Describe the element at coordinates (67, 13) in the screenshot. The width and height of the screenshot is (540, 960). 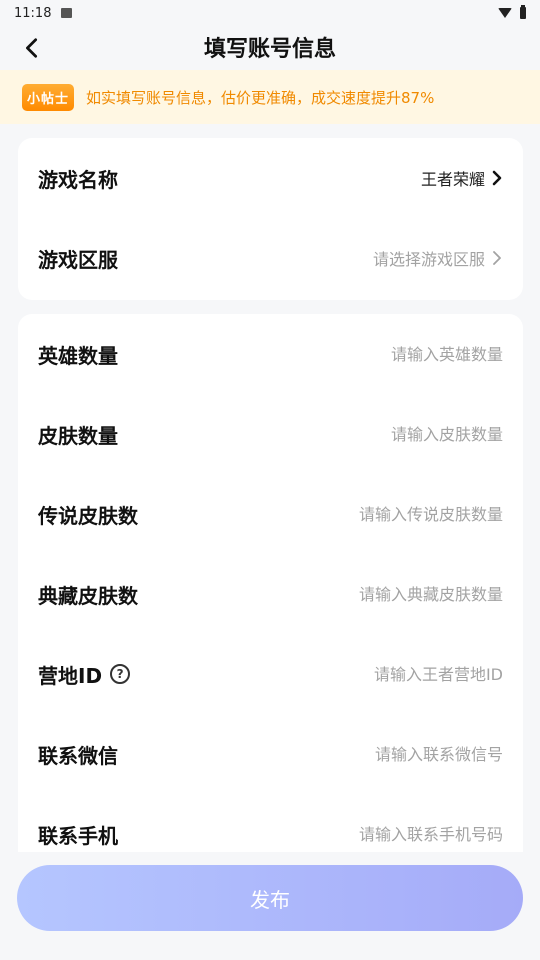
I see `image-notification-icon` at that location.